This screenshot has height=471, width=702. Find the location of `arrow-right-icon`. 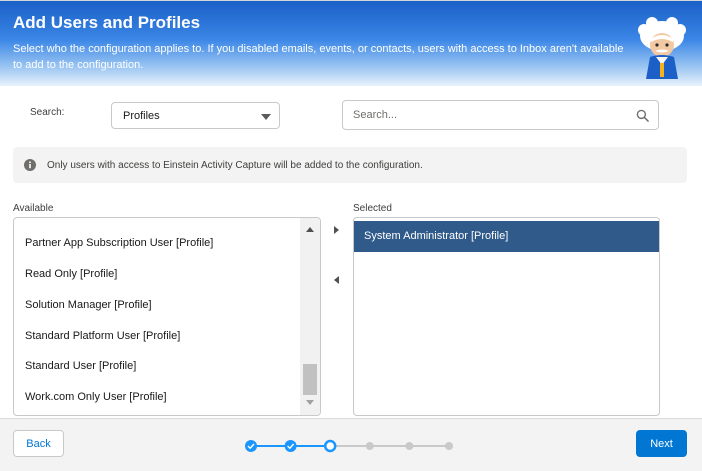

arrow-right-icon is located at coordinates (336, 230).